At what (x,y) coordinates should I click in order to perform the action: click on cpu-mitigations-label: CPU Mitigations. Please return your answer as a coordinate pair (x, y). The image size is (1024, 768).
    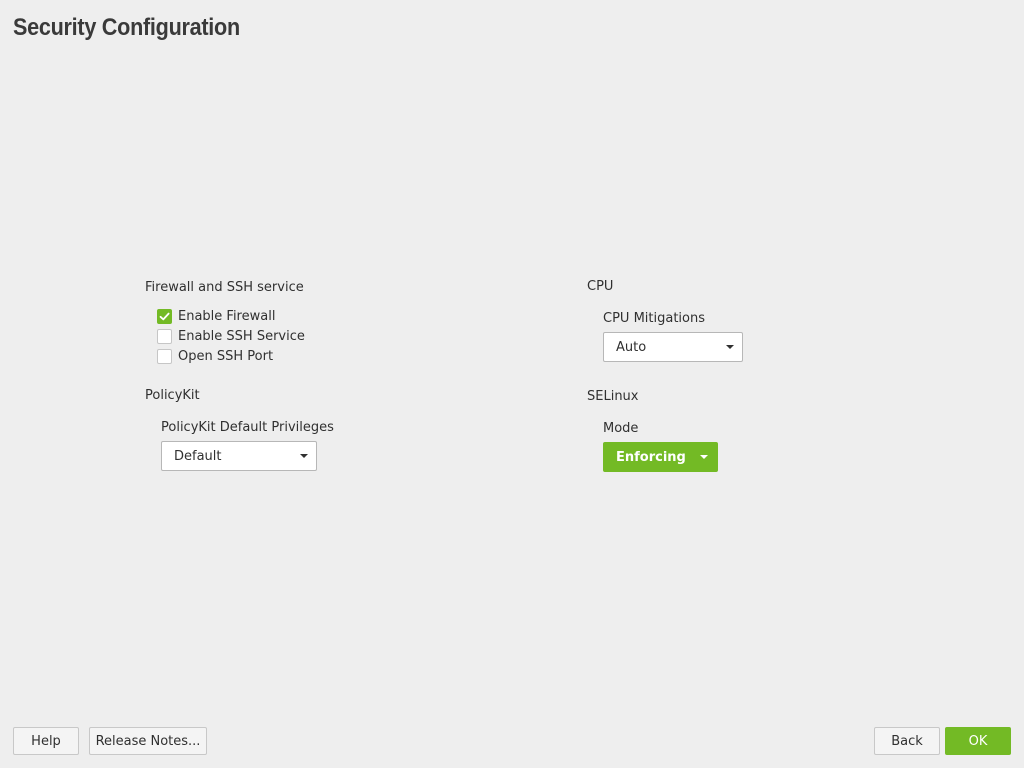
    Looking at the image, I should click on (654, 318).